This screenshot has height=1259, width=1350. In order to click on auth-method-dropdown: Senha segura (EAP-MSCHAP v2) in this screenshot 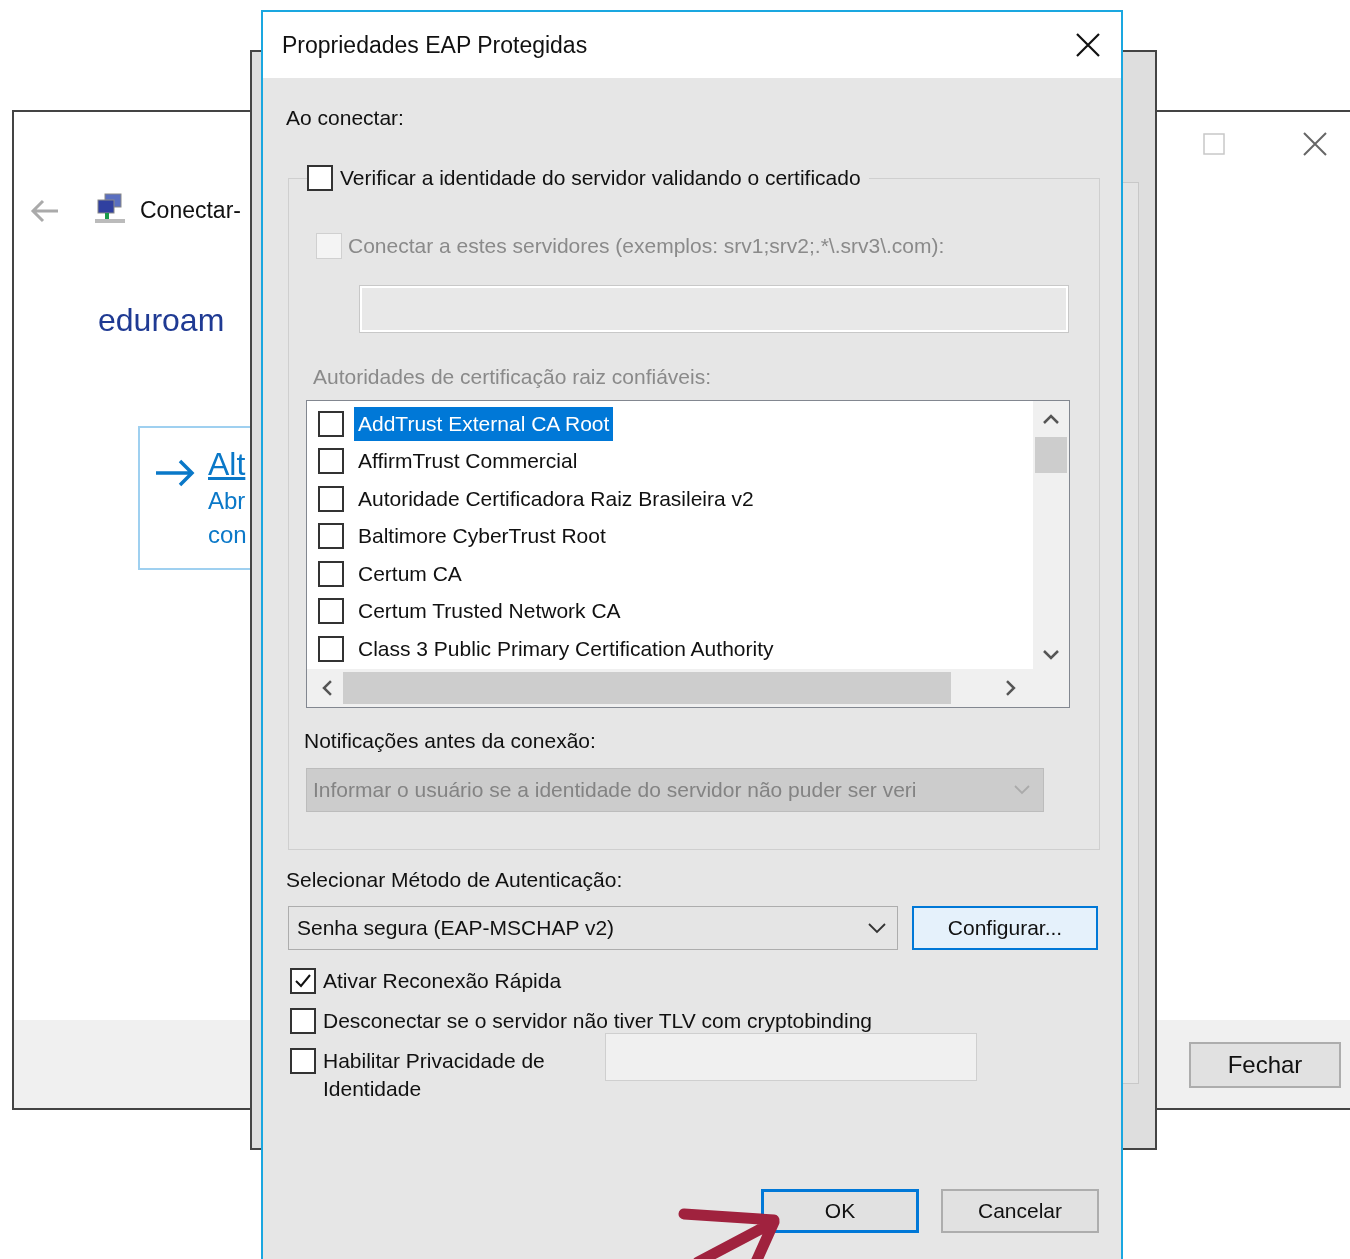, I will do `click(593, 928)`.